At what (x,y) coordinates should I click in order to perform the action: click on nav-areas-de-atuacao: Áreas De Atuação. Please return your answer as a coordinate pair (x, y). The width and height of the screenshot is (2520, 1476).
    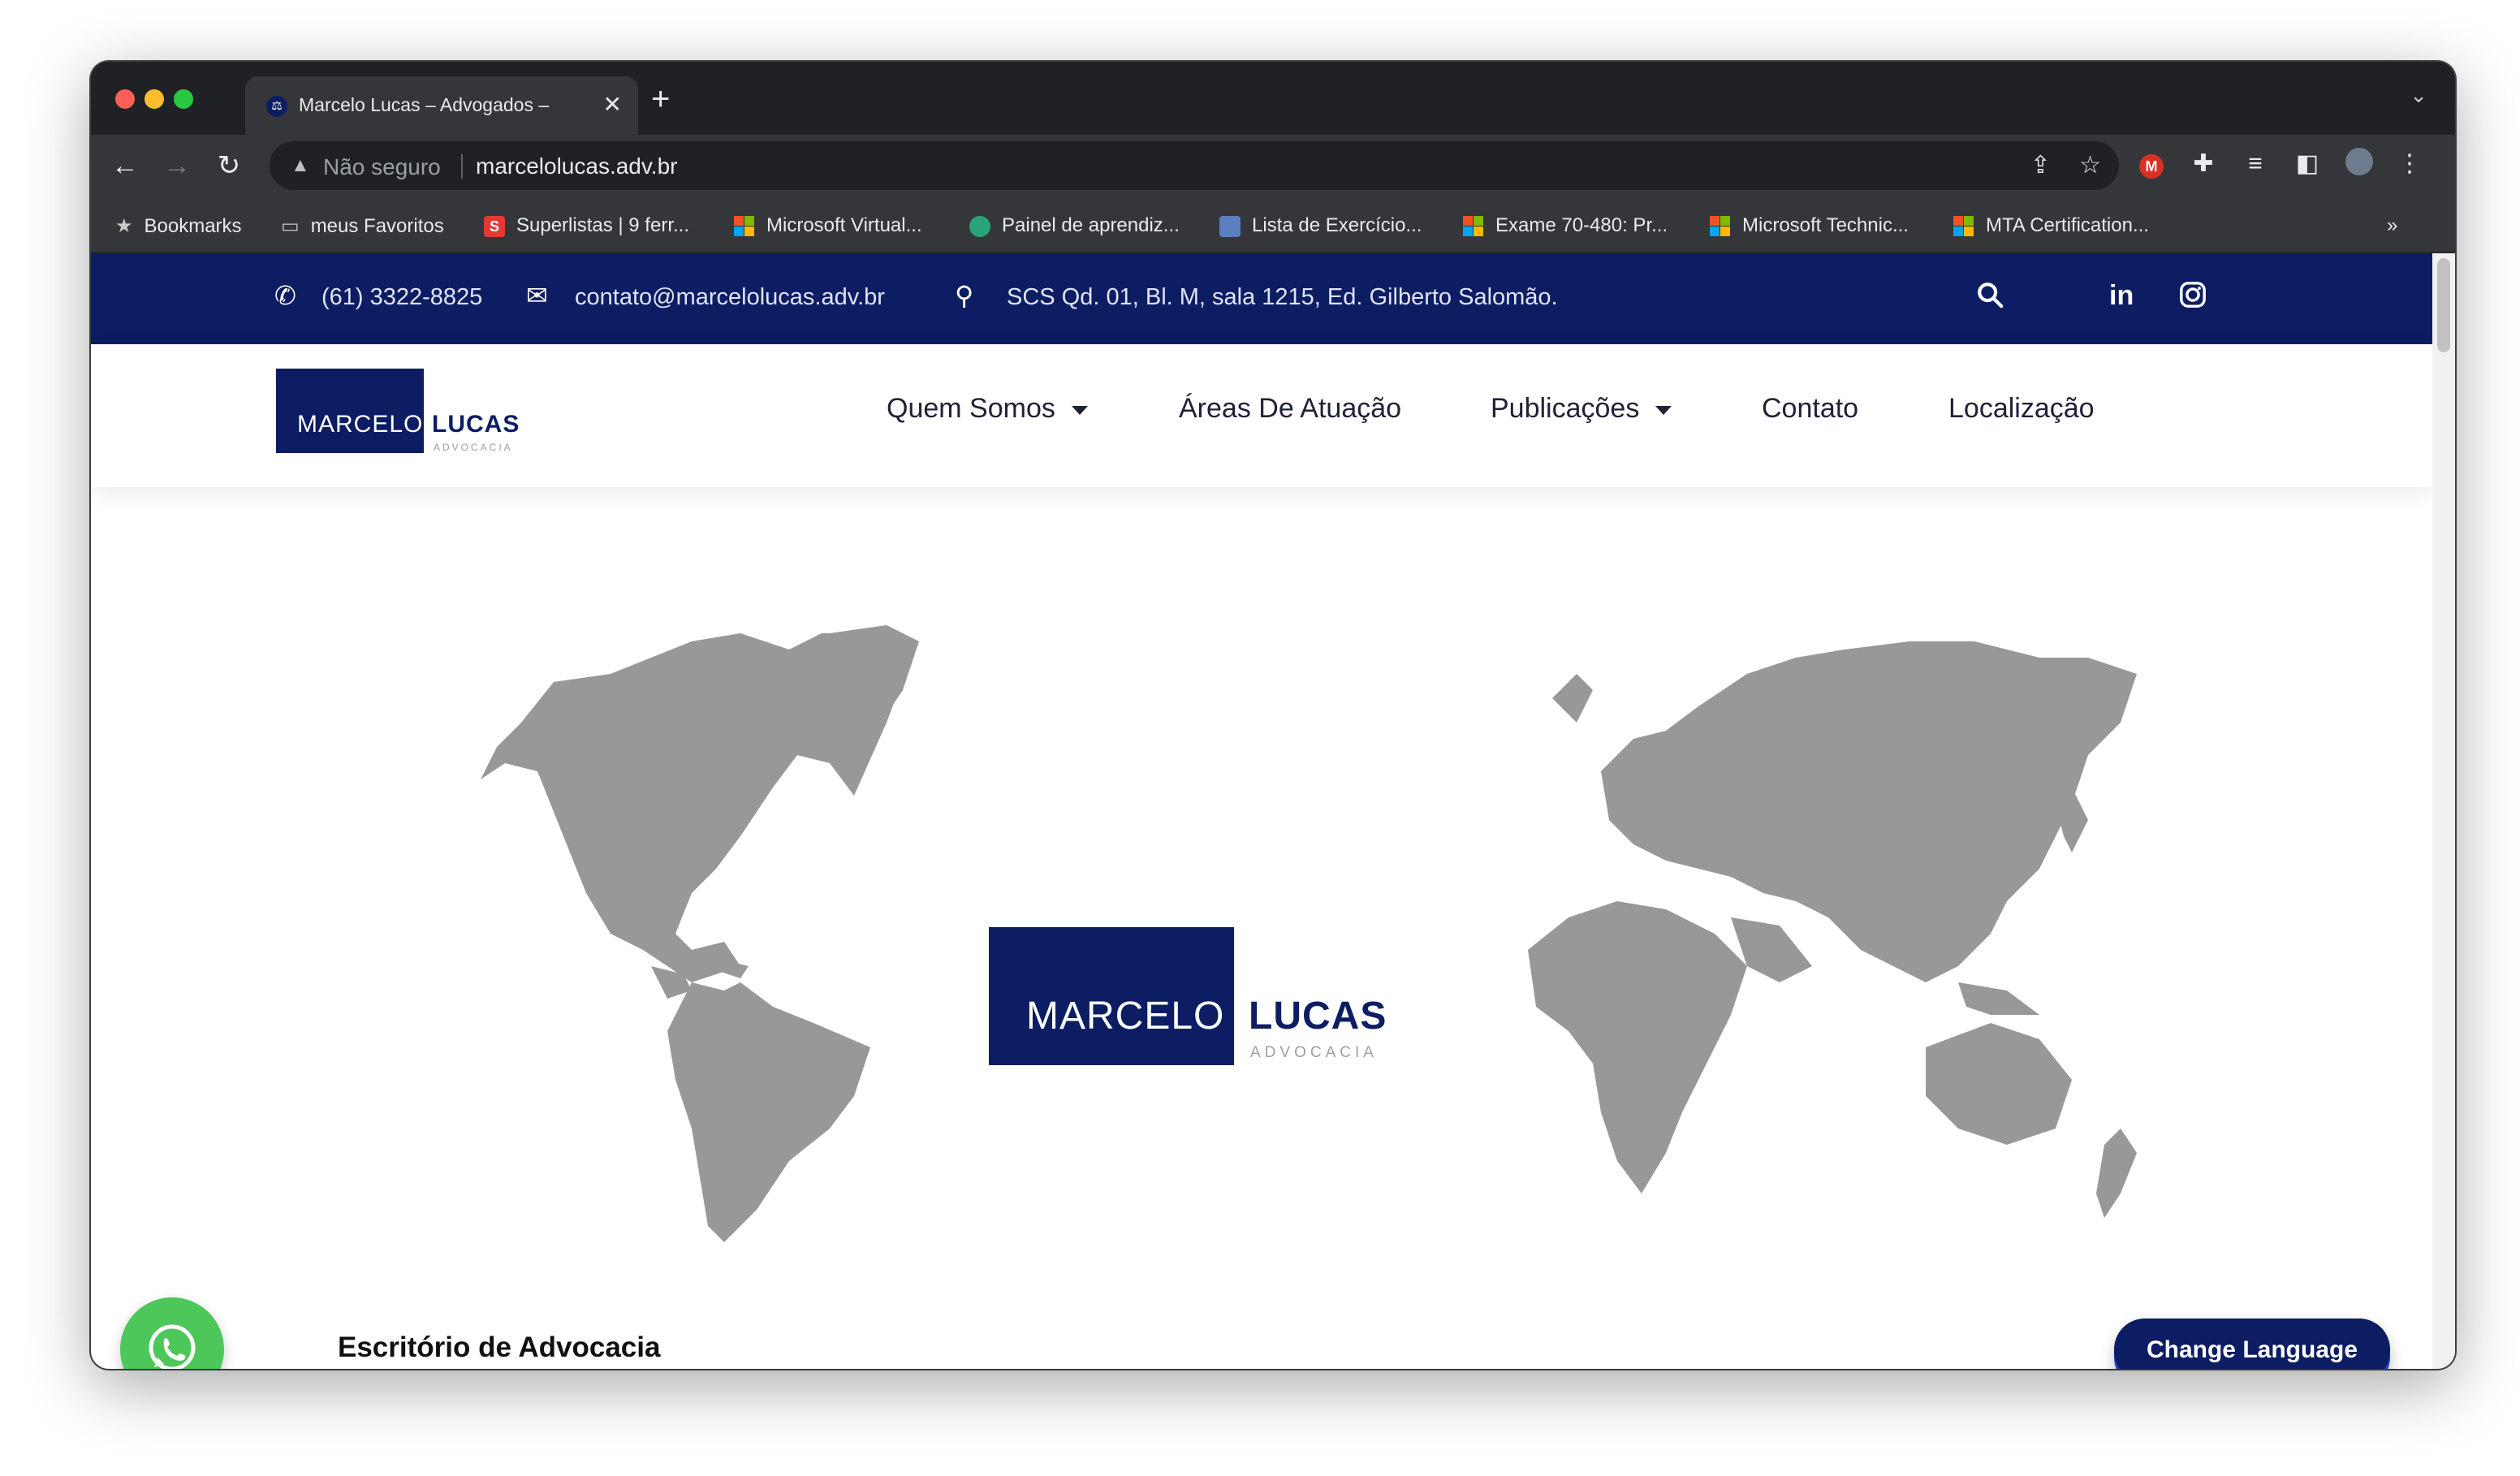
    Looking at the image, I should click on (1290, 409).